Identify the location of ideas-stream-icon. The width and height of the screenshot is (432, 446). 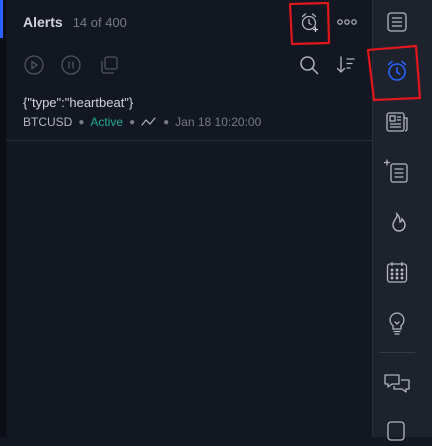
(396, 171).